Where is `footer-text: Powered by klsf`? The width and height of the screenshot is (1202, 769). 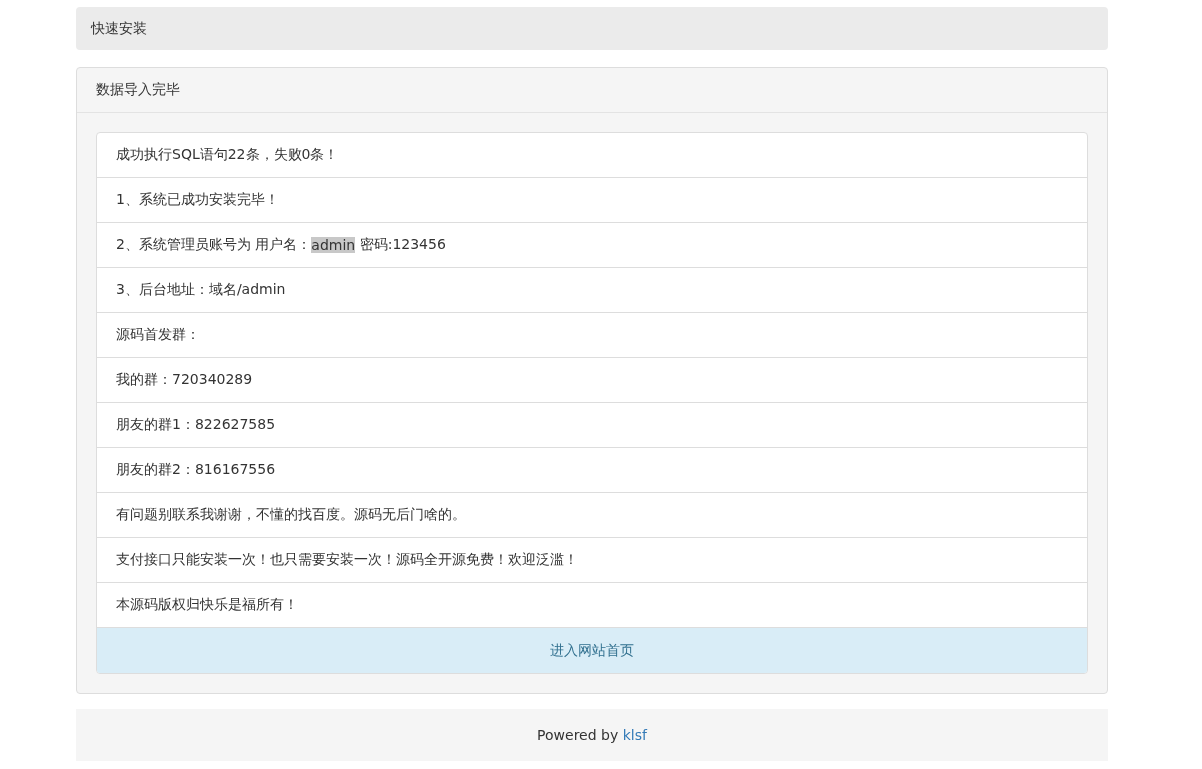 footer-text: Powered by klsf is located at coordinates (592, 735).